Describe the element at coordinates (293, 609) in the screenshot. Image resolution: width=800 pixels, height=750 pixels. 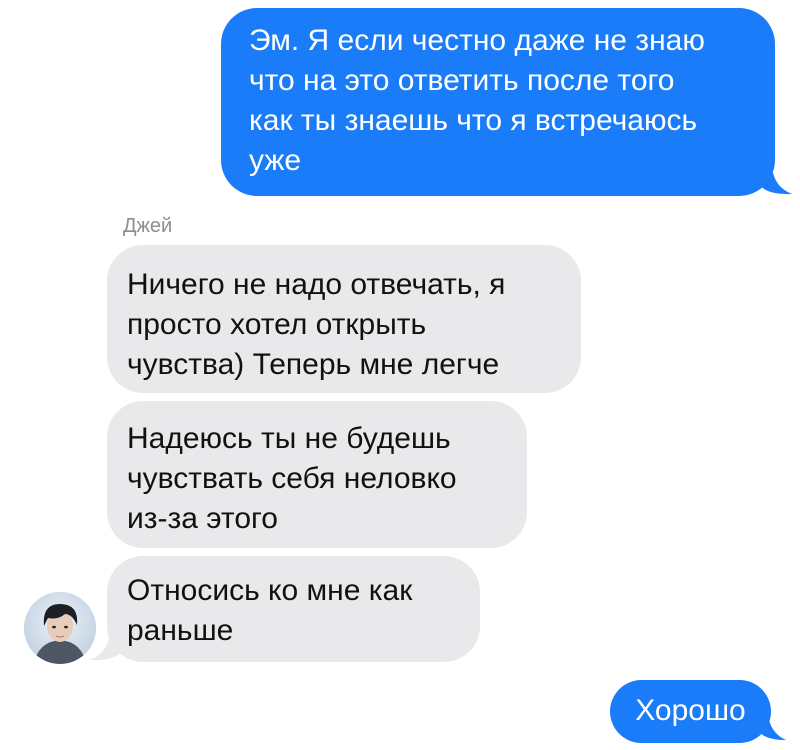
I see `incoming-message-bubble: Относись ко мне как раньше` at that location.